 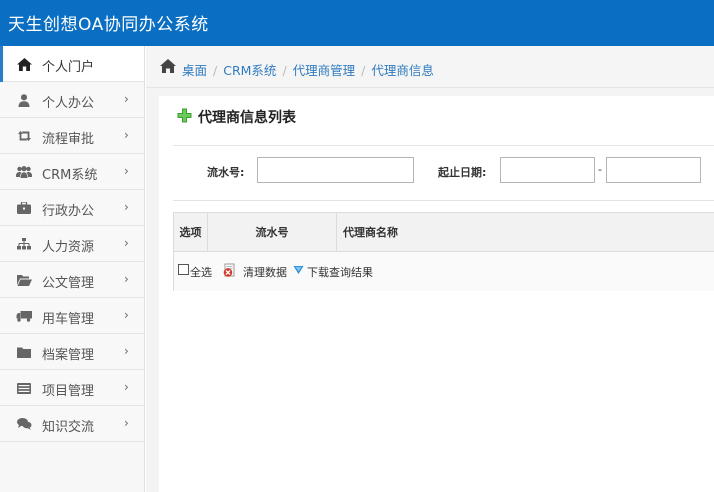 I want to click on breadcrumb-bar: 桌面 / CRM系统 / 代理商管理 / 代理商信息, so click(x=430, y=67).